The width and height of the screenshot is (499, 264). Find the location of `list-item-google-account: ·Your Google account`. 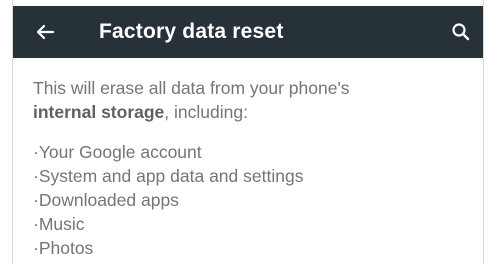

list-item-google-account: ·Your Google account is located at coordinates (117, 152).